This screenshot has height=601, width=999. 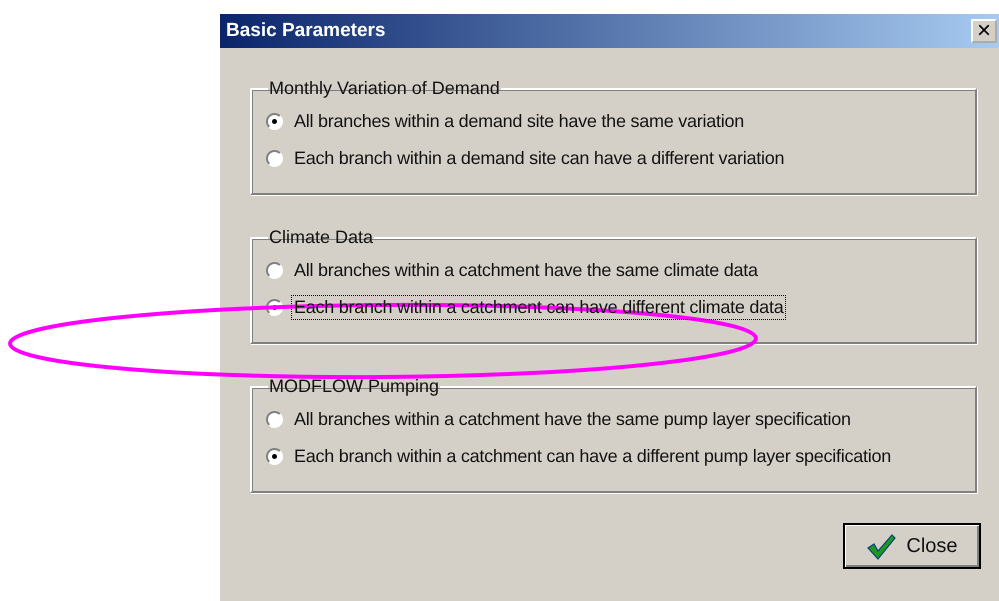 I want to click on radio-label: All branches within a catchment have the same pump layer specification, so click(x=572, y=419).